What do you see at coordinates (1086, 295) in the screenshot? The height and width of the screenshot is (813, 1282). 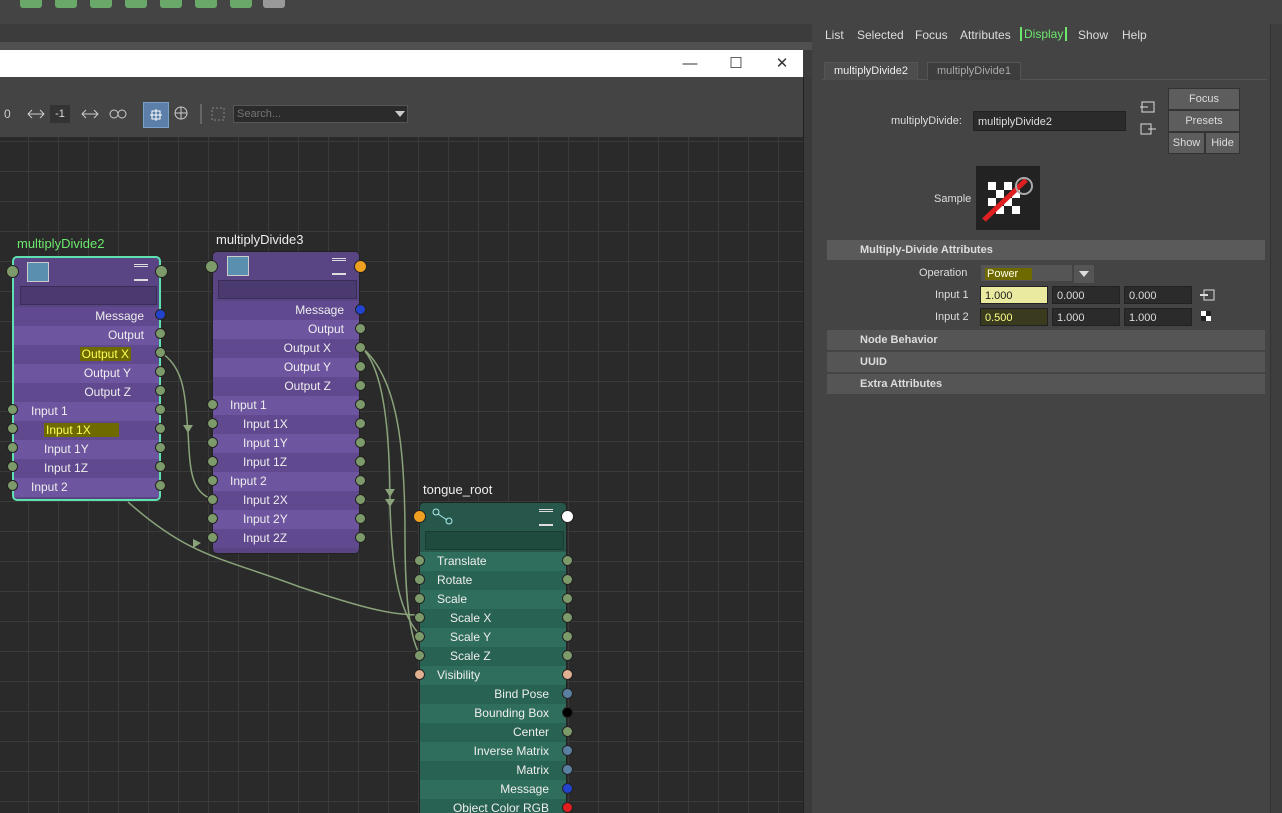 I see `input1-y-field: 0.000` at bounding box center [1086, 295].